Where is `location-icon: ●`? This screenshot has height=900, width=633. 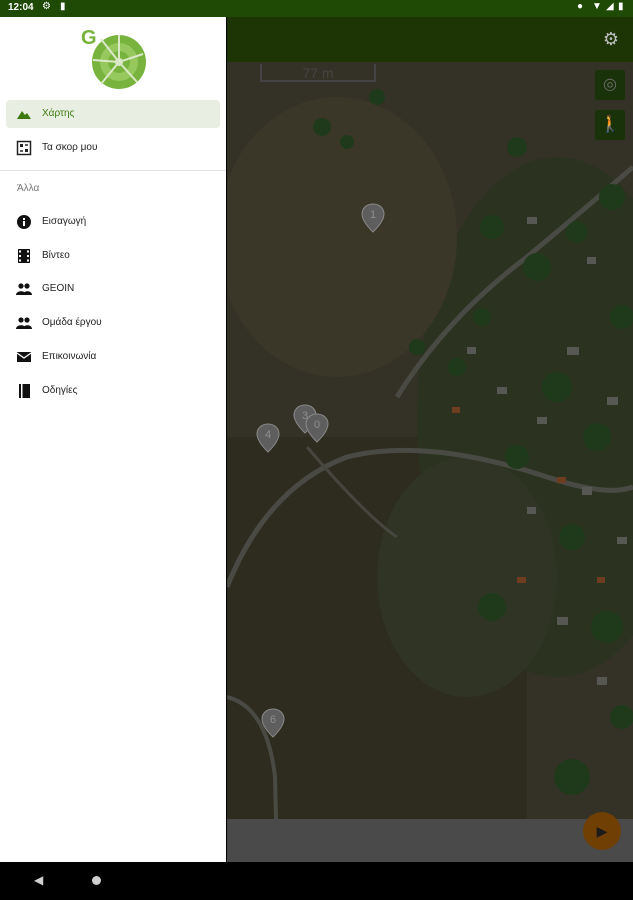
location-icon: ● is located at coordinates (580, 6).